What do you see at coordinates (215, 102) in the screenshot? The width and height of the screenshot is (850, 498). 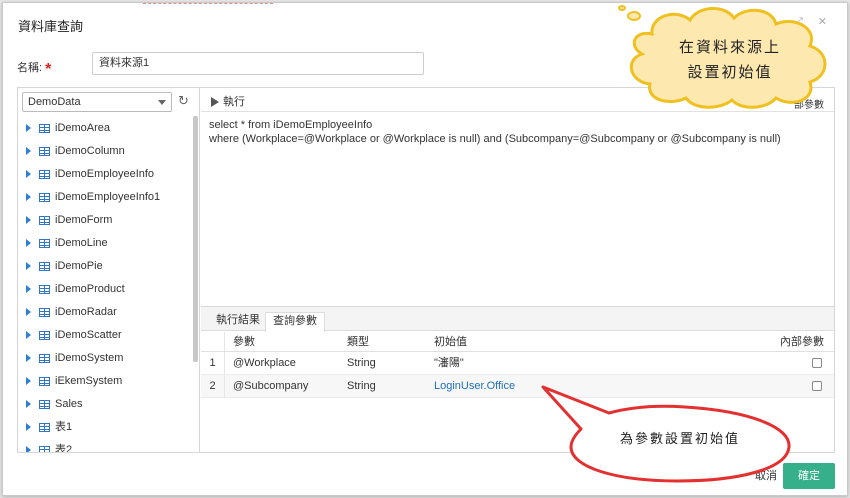 I see `play-icon` at bounding box center [215, 102].